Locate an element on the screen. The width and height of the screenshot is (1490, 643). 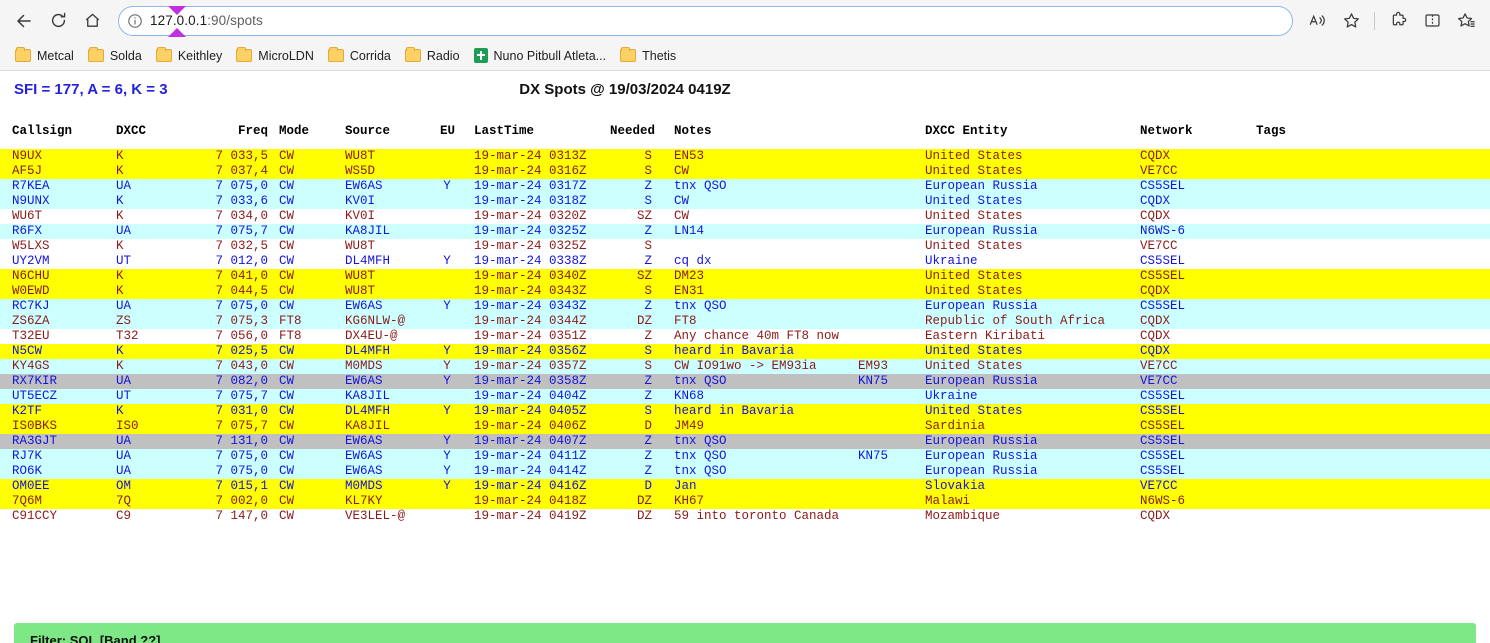
bookmark-solda: Solda is located at coordinates (115, 56).